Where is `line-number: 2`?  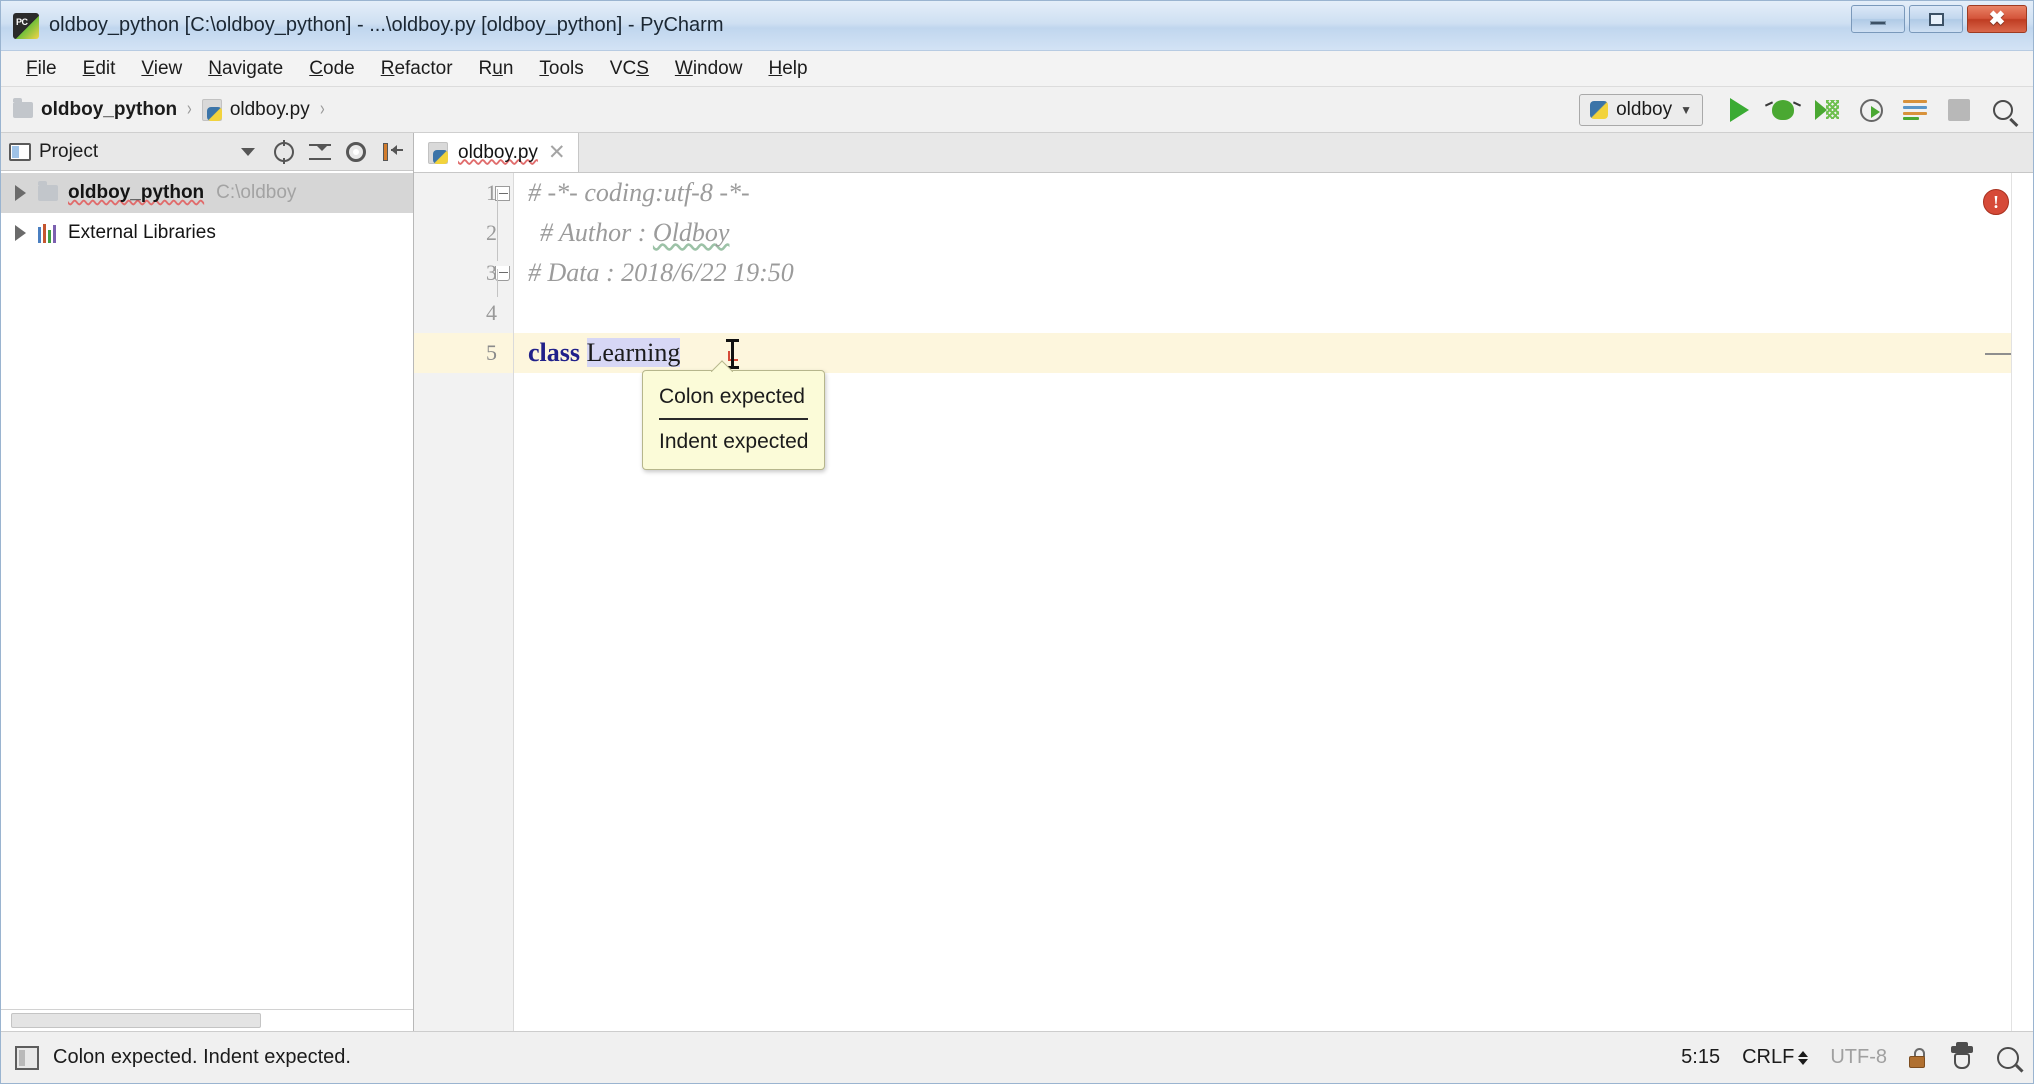 line-number: 2 is located at coordinates (491, 232).